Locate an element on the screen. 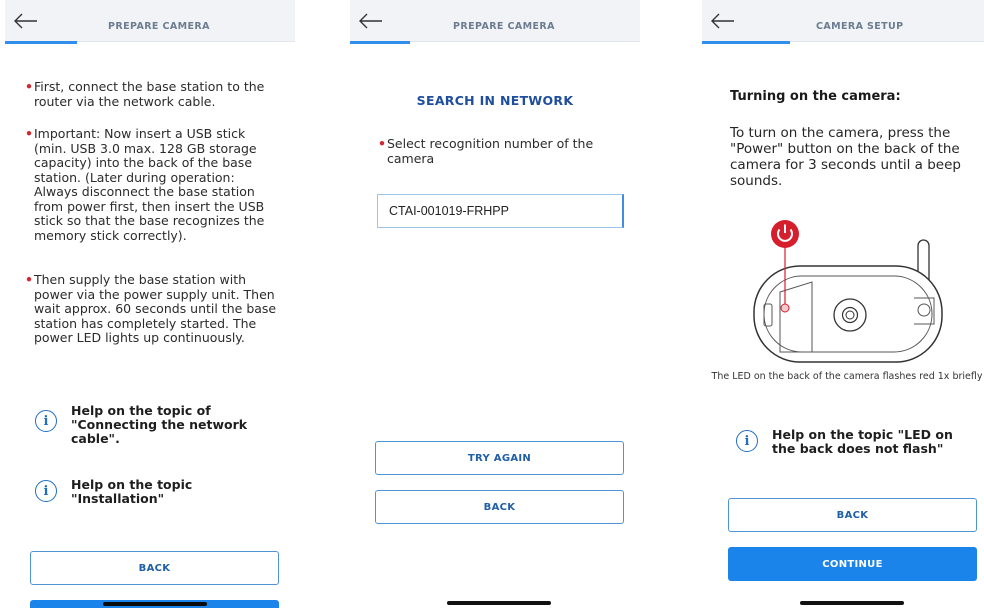 Image resolution: width=984 pixels, height=608 pixels. camera-back-illustration is located at coordinates (848, 291).